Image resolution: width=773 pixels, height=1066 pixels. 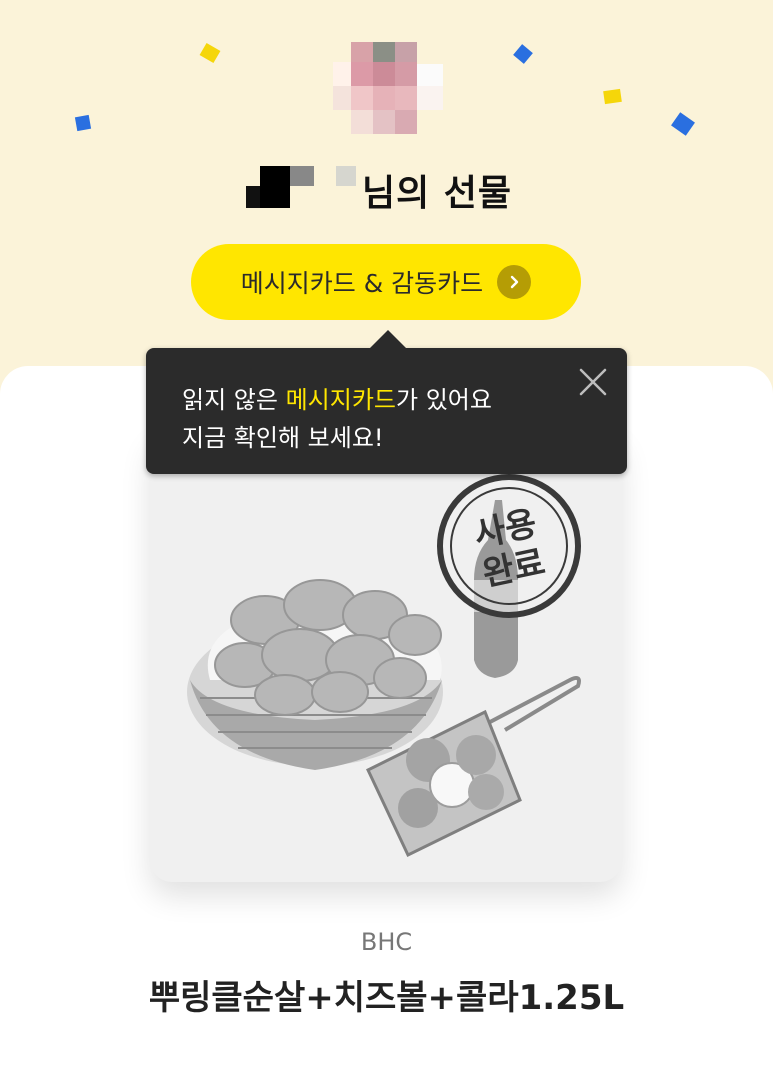 I want to click on close-icon, so click(x=593, y=382).